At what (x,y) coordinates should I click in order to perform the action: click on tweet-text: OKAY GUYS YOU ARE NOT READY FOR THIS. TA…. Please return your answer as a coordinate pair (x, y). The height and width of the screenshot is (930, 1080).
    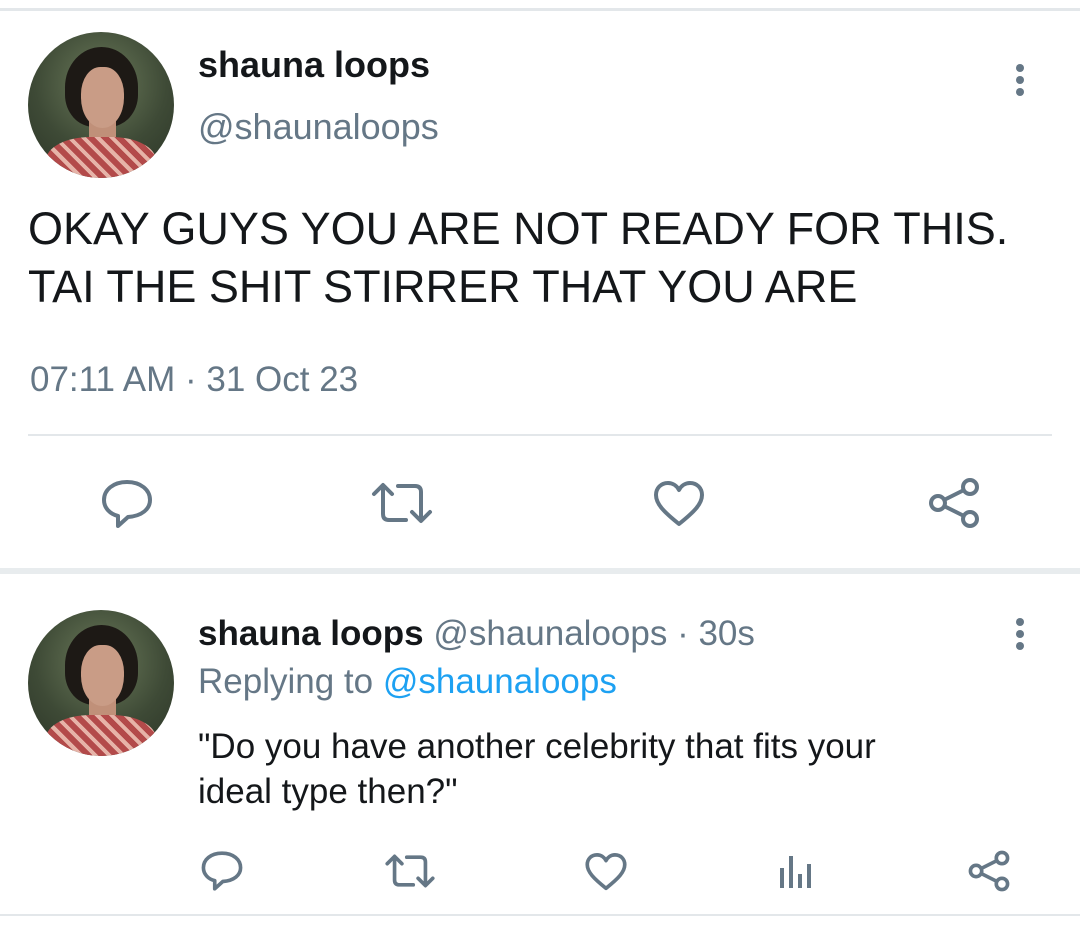
    Looking at the image, I should click on (543, 258).